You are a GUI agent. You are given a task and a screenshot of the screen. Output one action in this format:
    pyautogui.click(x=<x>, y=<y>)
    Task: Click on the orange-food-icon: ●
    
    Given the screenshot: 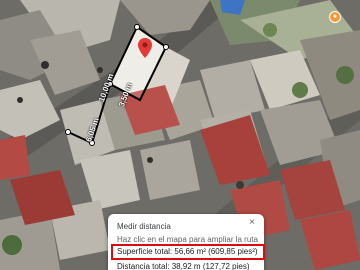 What is the action you would take?
    pyautogui.click(x=335, y=17)
    